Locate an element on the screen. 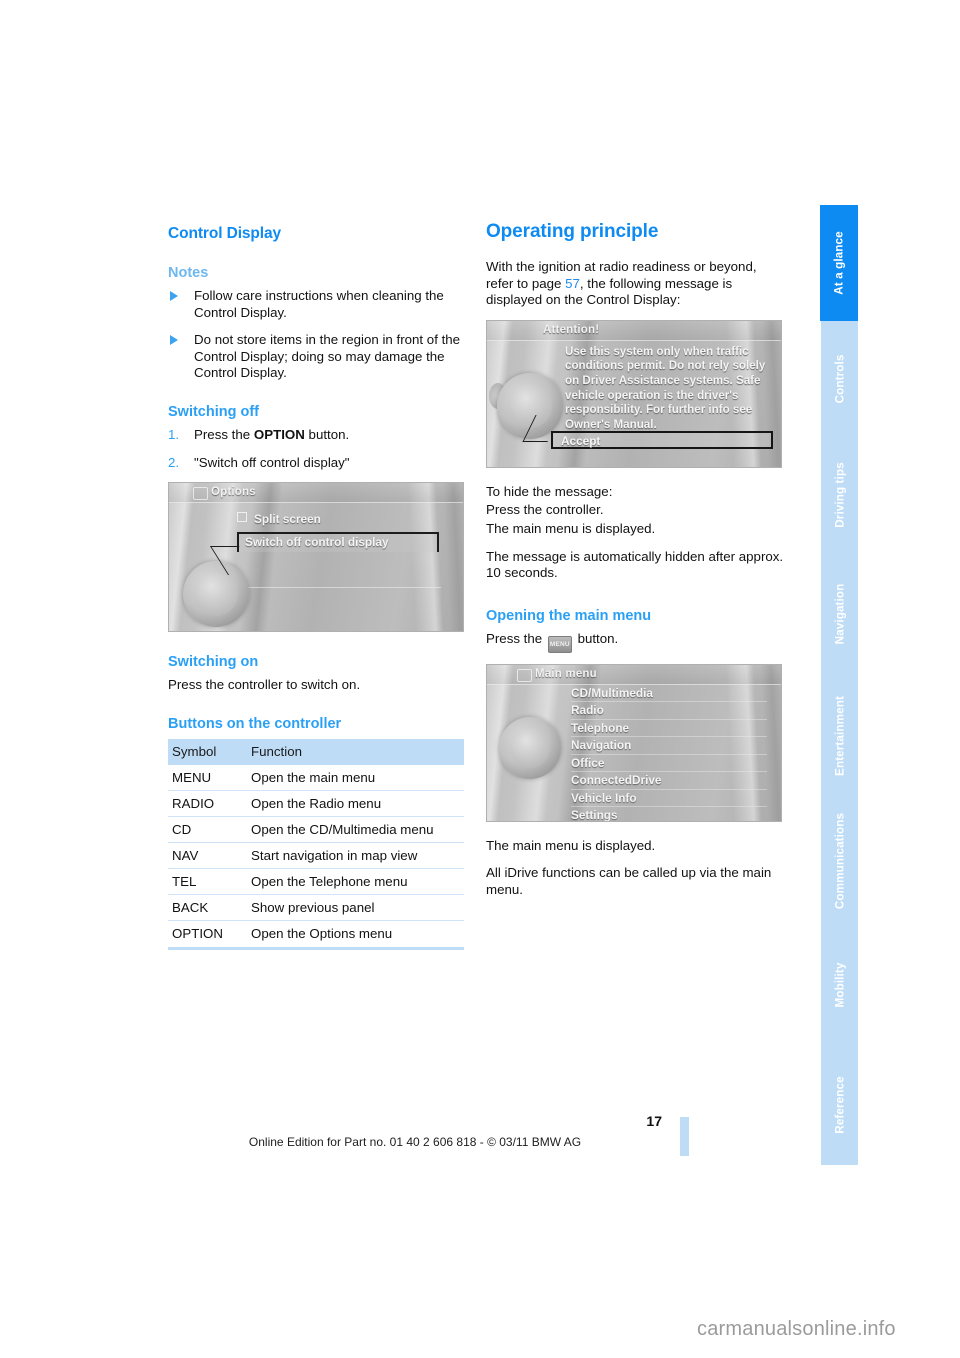 The width and height of the screenshot is (960, 1358). sidebar-item-mobility: Mobility is located at coordinates (839, 985).